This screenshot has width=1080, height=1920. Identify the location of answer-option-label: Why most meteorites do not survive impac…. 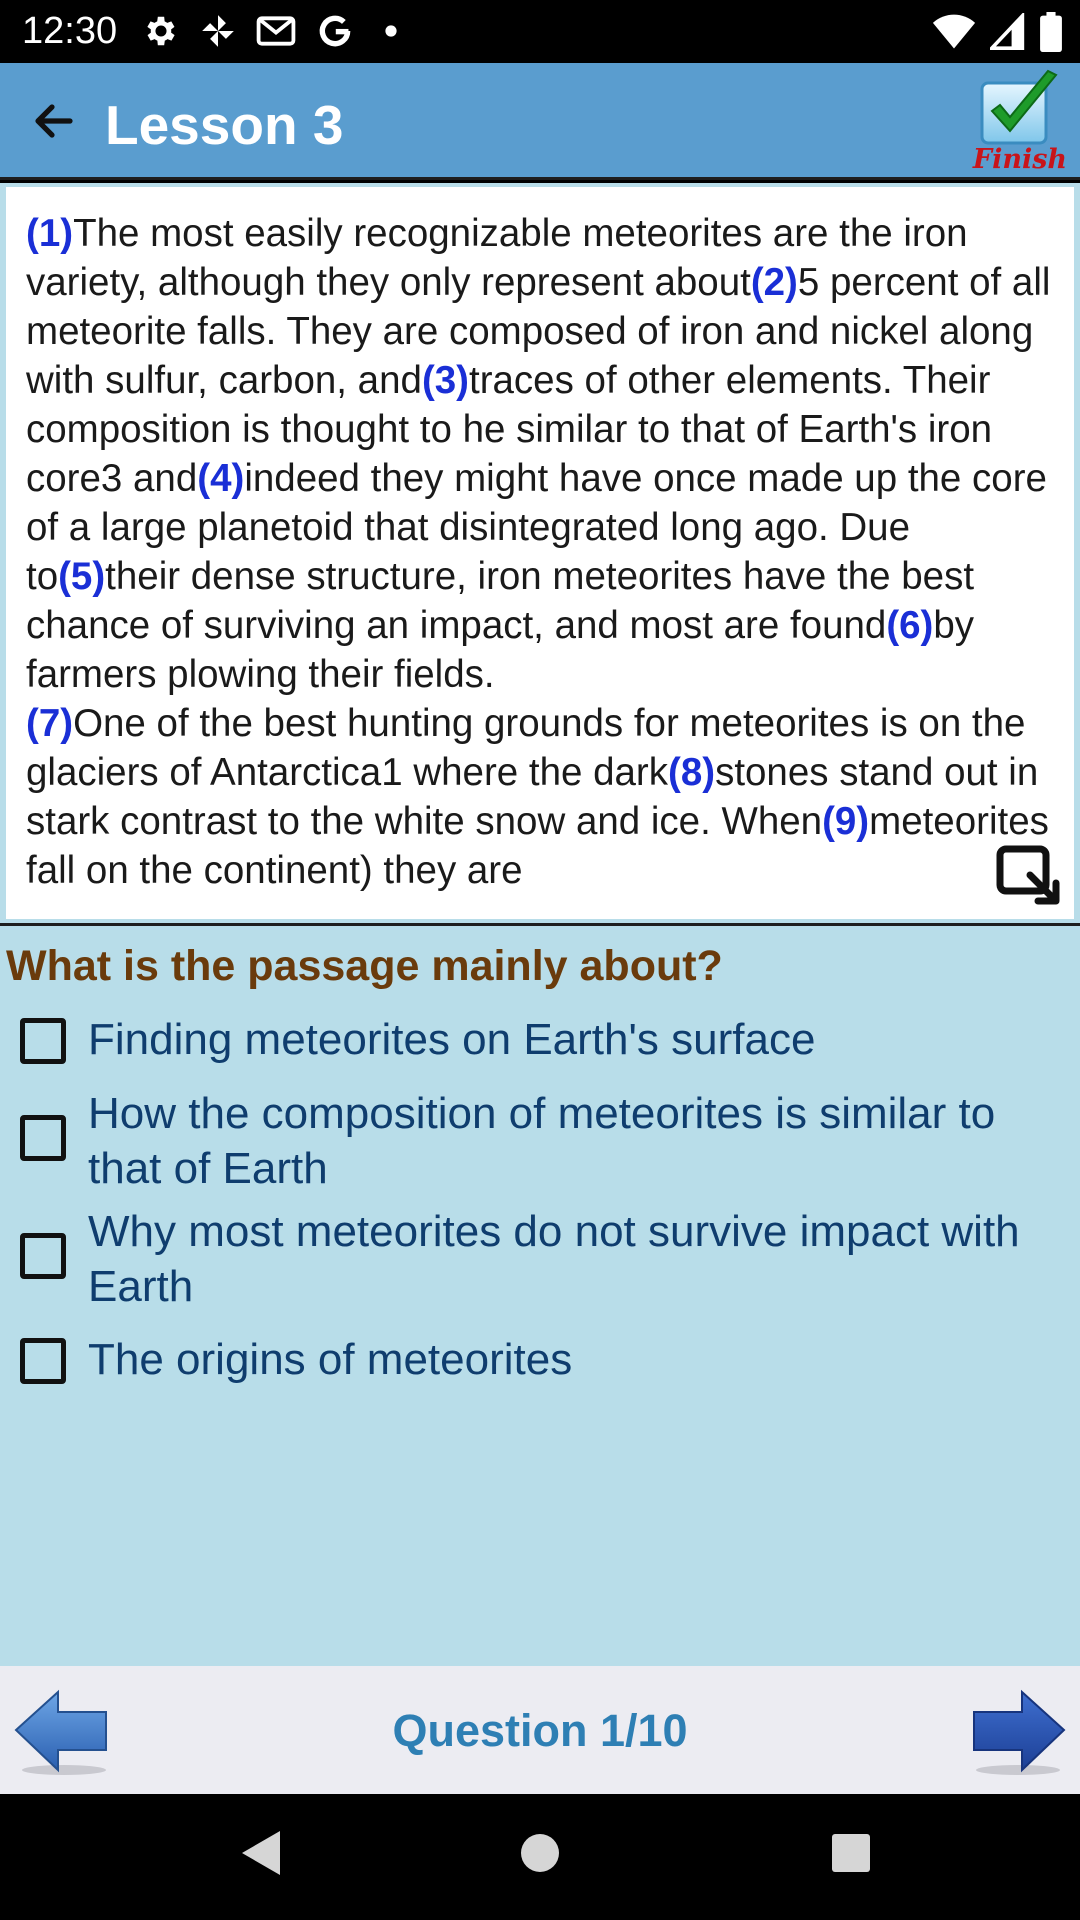
(554, 1259).